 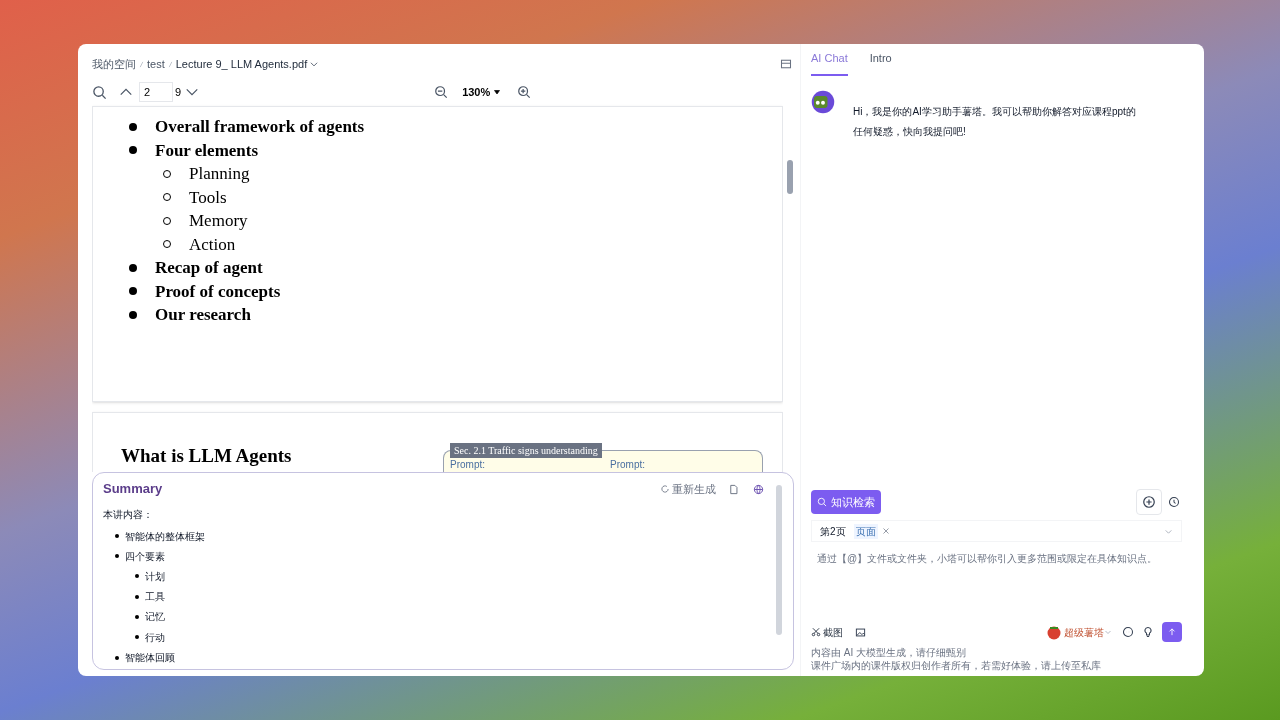 I want to click on caret-icon, so click(x=497, y=92).